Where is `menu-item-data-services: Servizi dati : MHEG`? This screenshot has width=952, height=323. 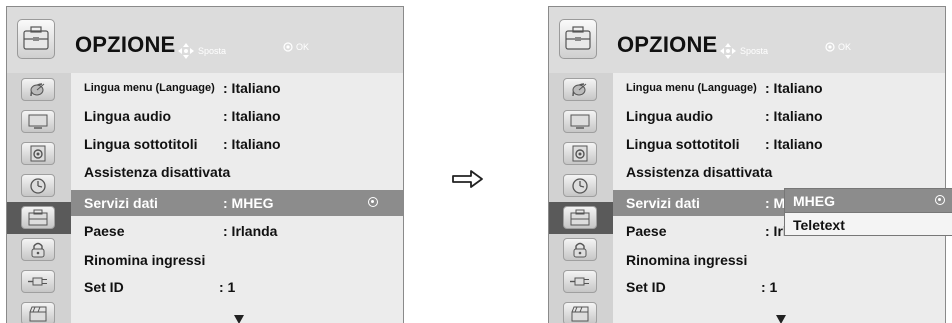
menu-item-data-services: Servizi dati : MHEG is located at coordinates (237, 203).